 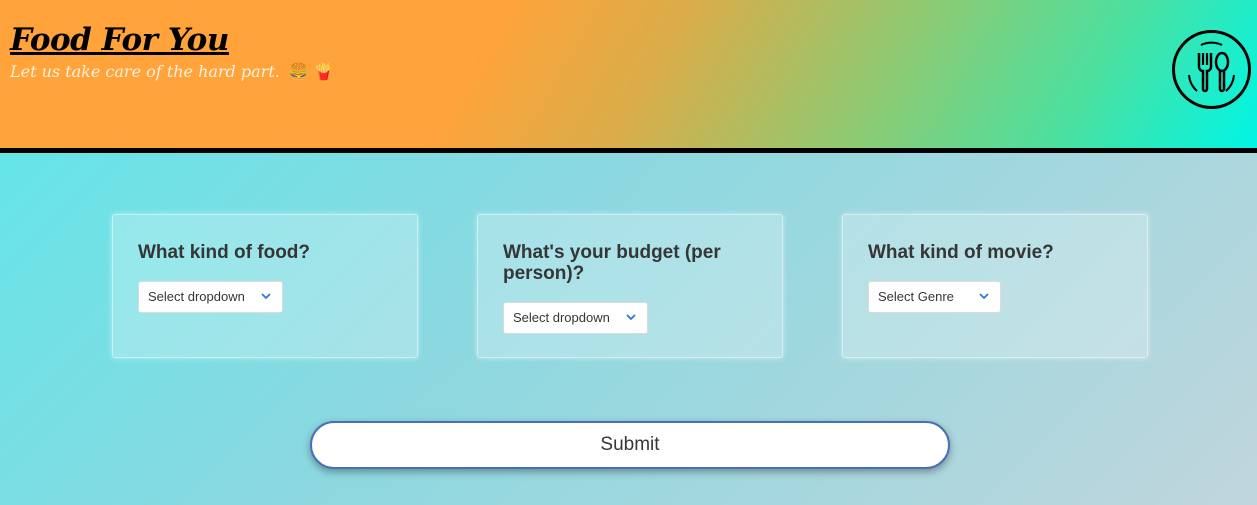 I want to click on site-tagline: Let us take care of the hard part. 🍔 🍟, so click(x=172, y=71).